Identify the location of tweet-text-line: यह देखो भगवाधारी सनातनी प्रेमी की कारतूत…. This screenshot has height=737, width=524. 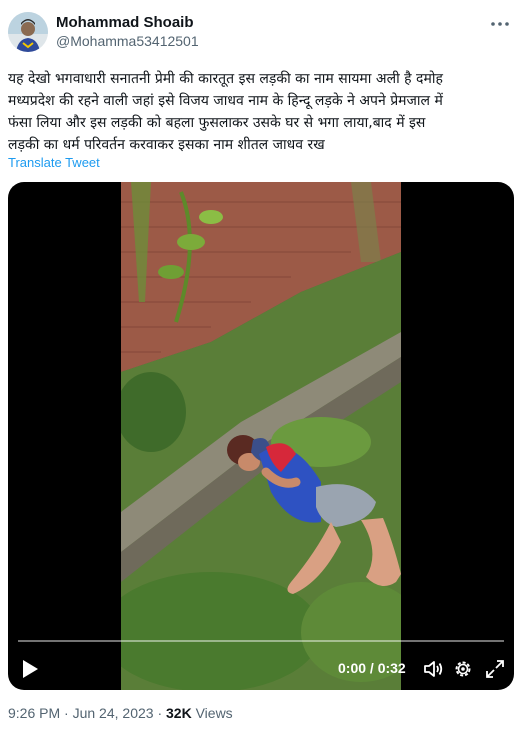
(225, 79).